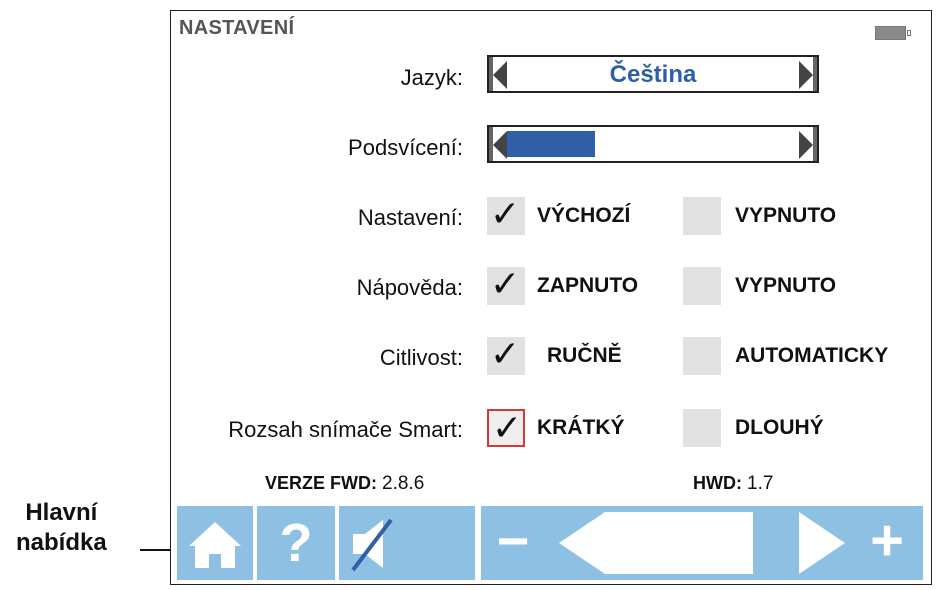  I want to click on bottom-toolbar: ? − +, so click(550, 543).